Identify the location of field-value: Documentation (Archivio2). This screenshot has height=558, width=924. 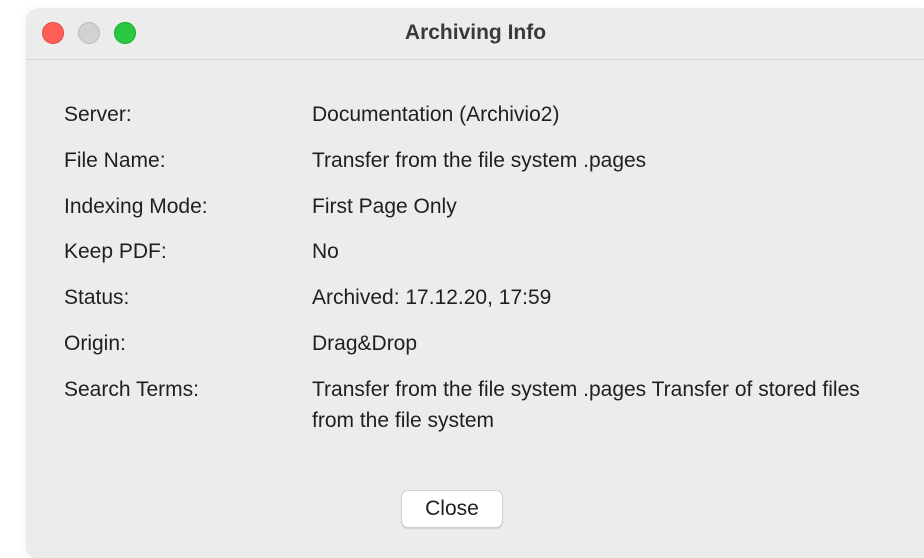
(436, 114).